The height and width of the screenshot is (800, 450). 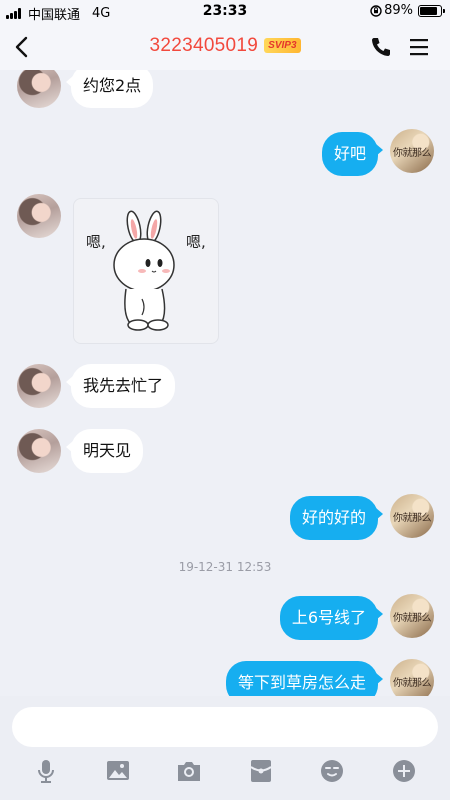 What do you see at coordinates (381, 47) in the screenshot?
I see `phone-call-button` at bounding box center [381, 47].